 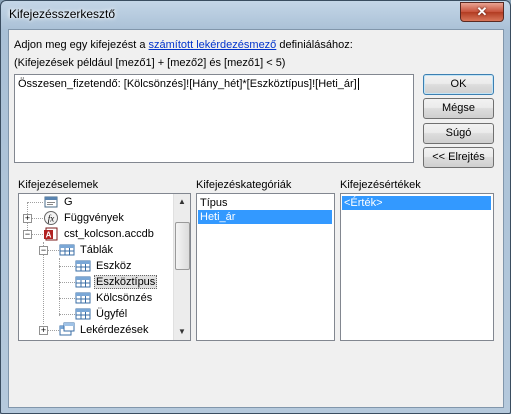 I want to click on categories-list: Típus Heti_ár, so click(x=265, y=267).